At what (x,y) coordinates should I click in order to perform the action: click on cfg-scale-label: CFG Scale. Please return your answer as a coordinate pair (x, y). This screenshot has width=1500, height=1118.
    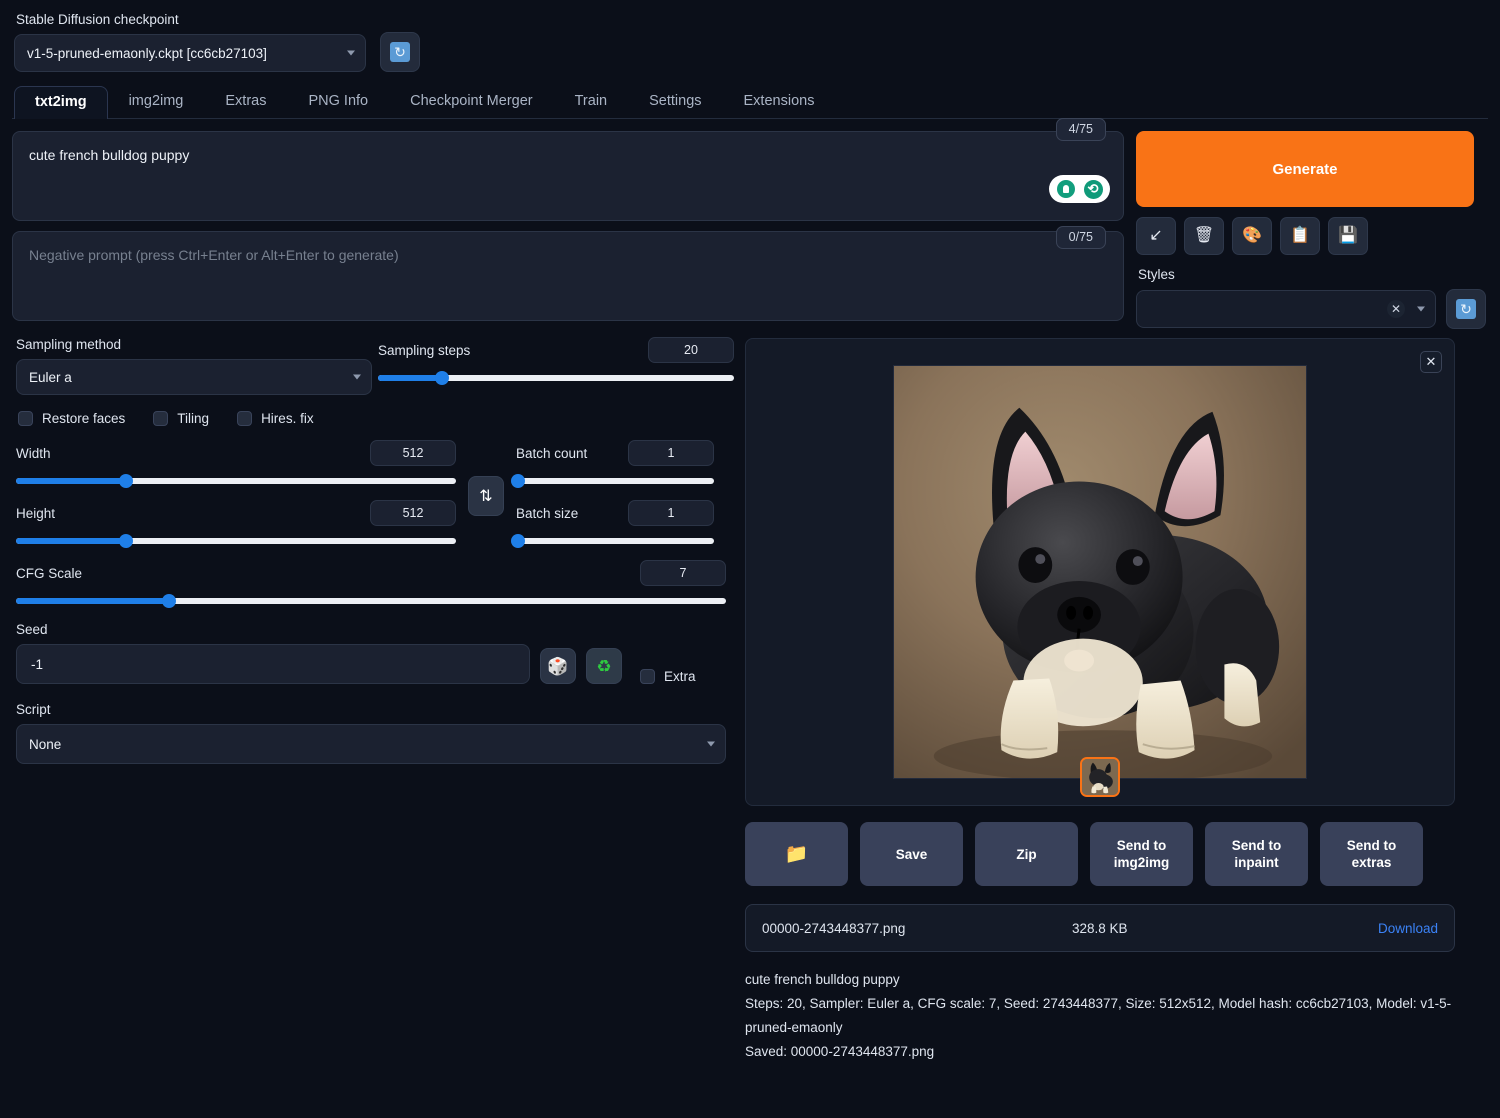
    Looking at the image, I should click on (49, 573).